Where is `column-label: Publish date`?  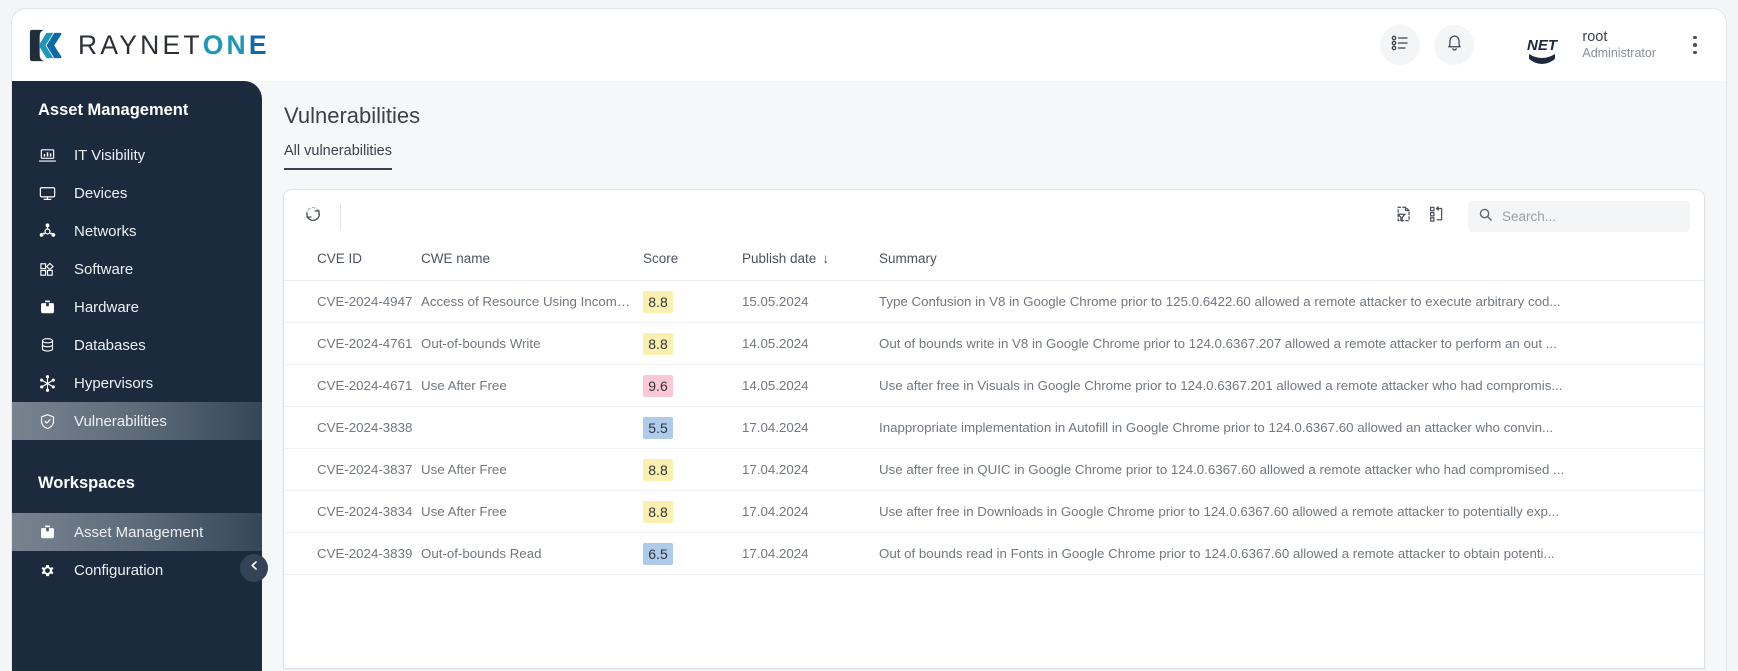 column-label: Publish date is located at coordinates (779, 258).